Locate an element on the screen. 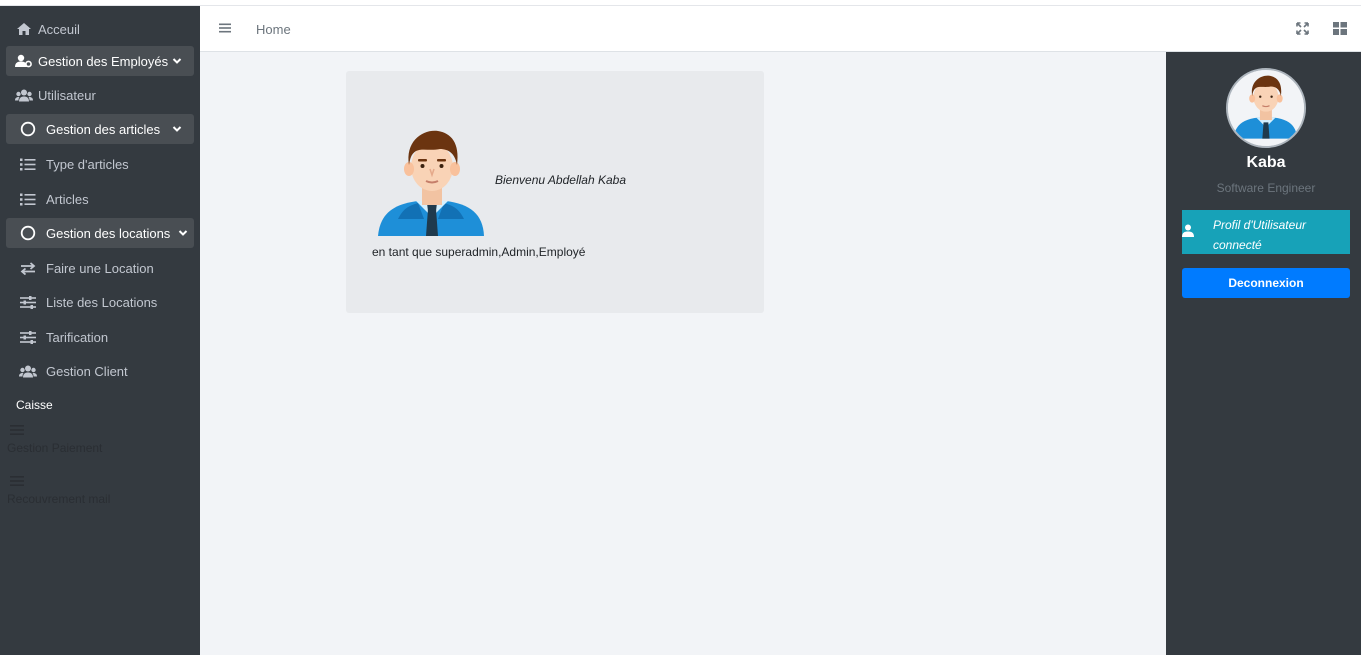  breadcrumb-home: Home is located at coordinates (273, 29).